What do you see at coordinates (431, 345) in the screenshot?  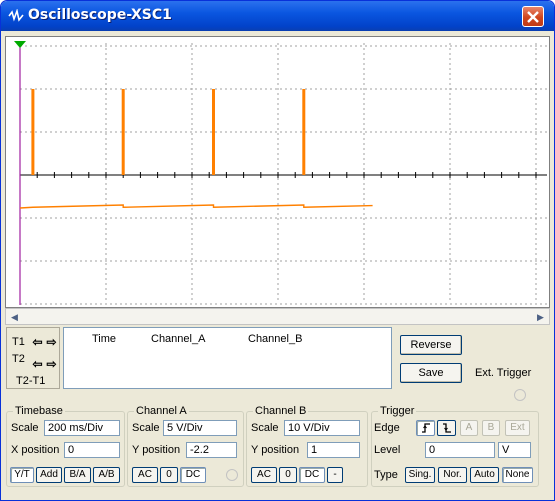 I see `reverse-button: Reverse` at bounding box center [431, 345].